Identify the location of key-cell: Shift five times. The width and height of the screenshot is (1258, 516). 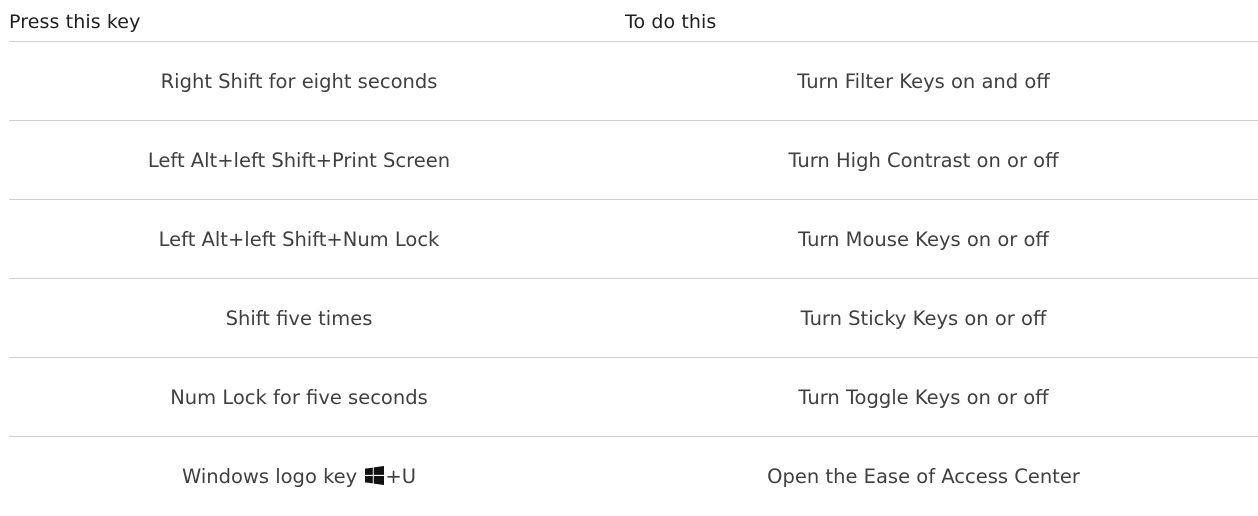
(299, 318).